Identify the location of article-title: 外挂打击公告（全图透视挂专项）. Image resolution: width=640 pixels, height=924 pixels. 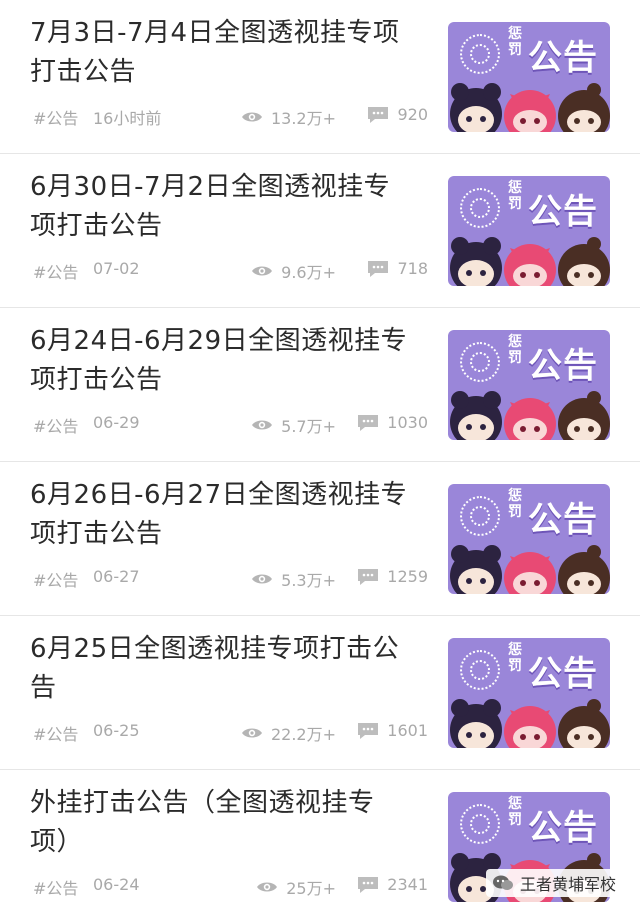
(220, 823).